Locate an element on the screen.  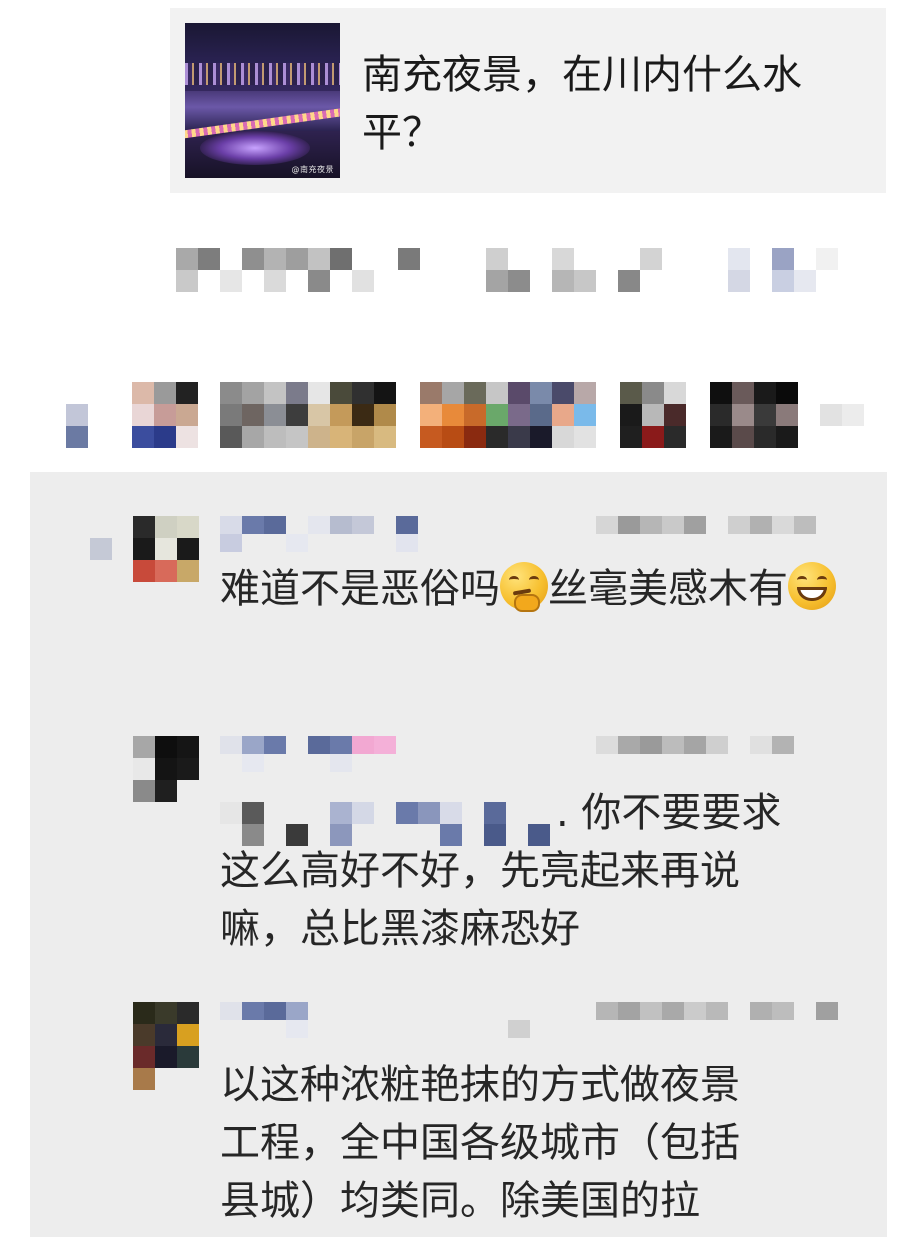
thumbnail-island is located at coordinates (255, 148).